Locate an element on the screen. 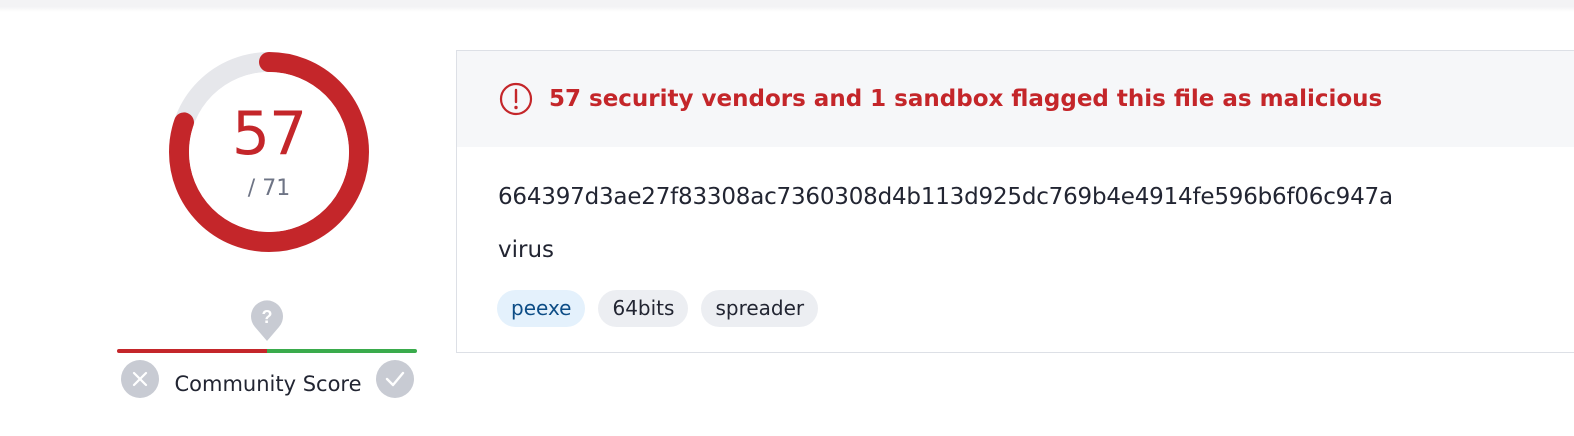 The height and width of the screenshot is (436, 1574). exclamation-circle-icon is located at coordinates (516, 99).